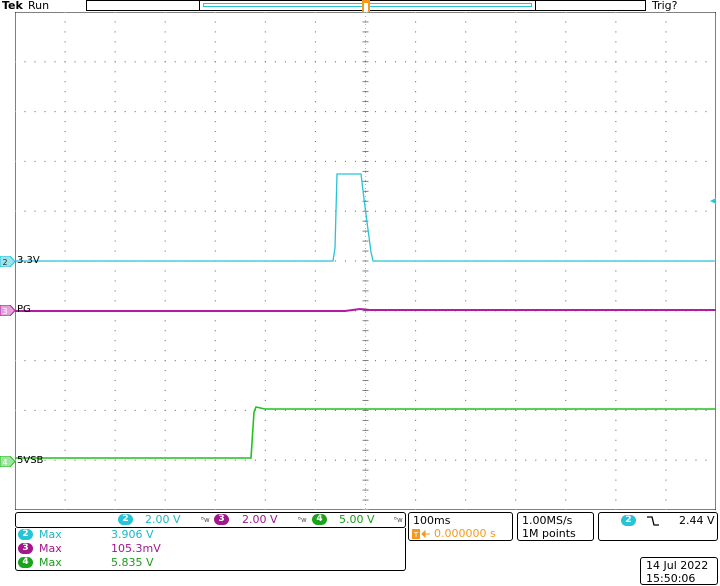 This screenshot has width=720, height=586. I want to click on trigger-position-icon: T, so click(421, 534).